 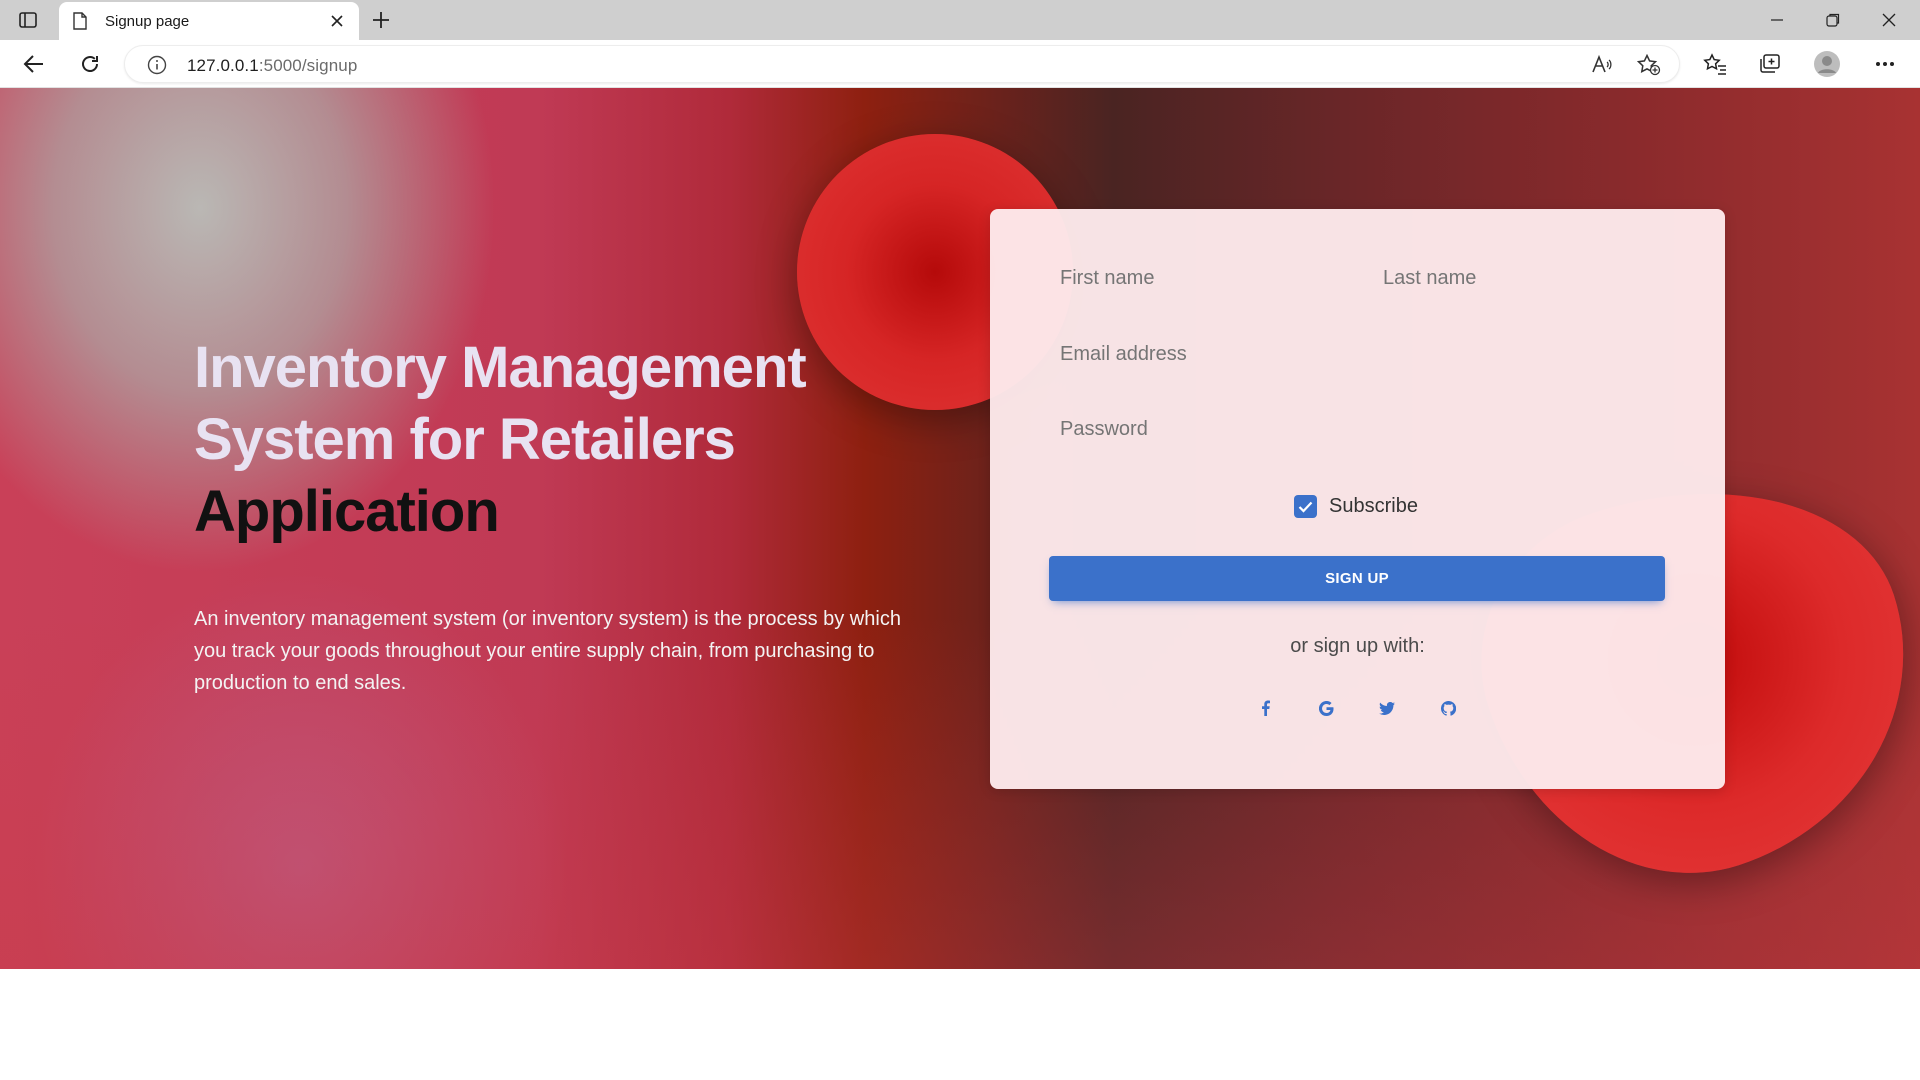 I want to click on favorites-icon, so click(x=1715, y=64).